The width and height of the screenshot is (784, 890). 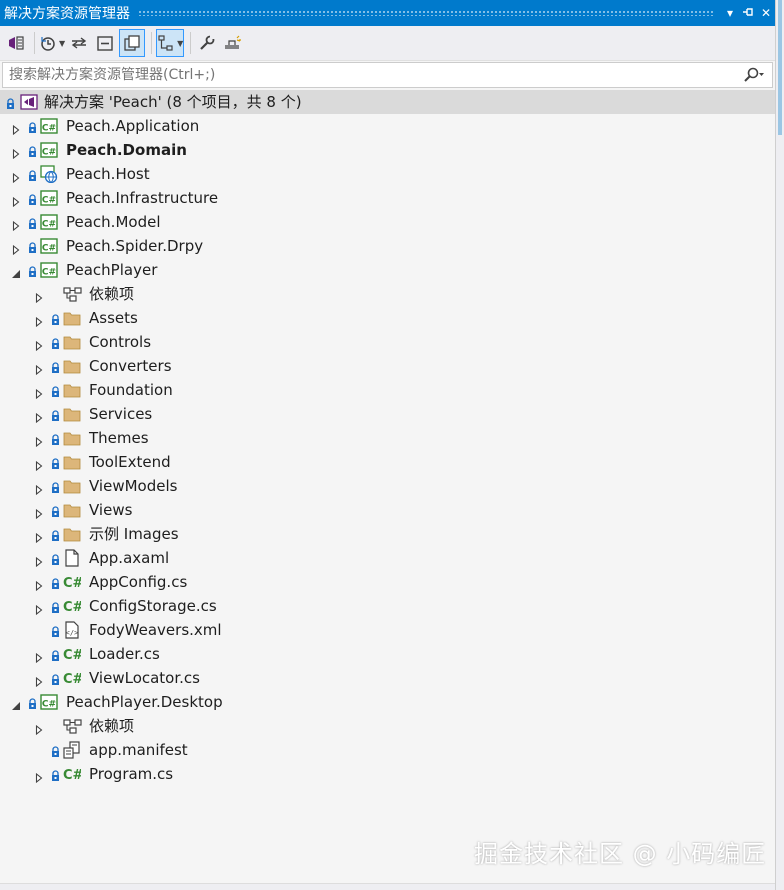 I want to click on tree-item: C# ViewLocator.cs, so click(x=387, y=678).